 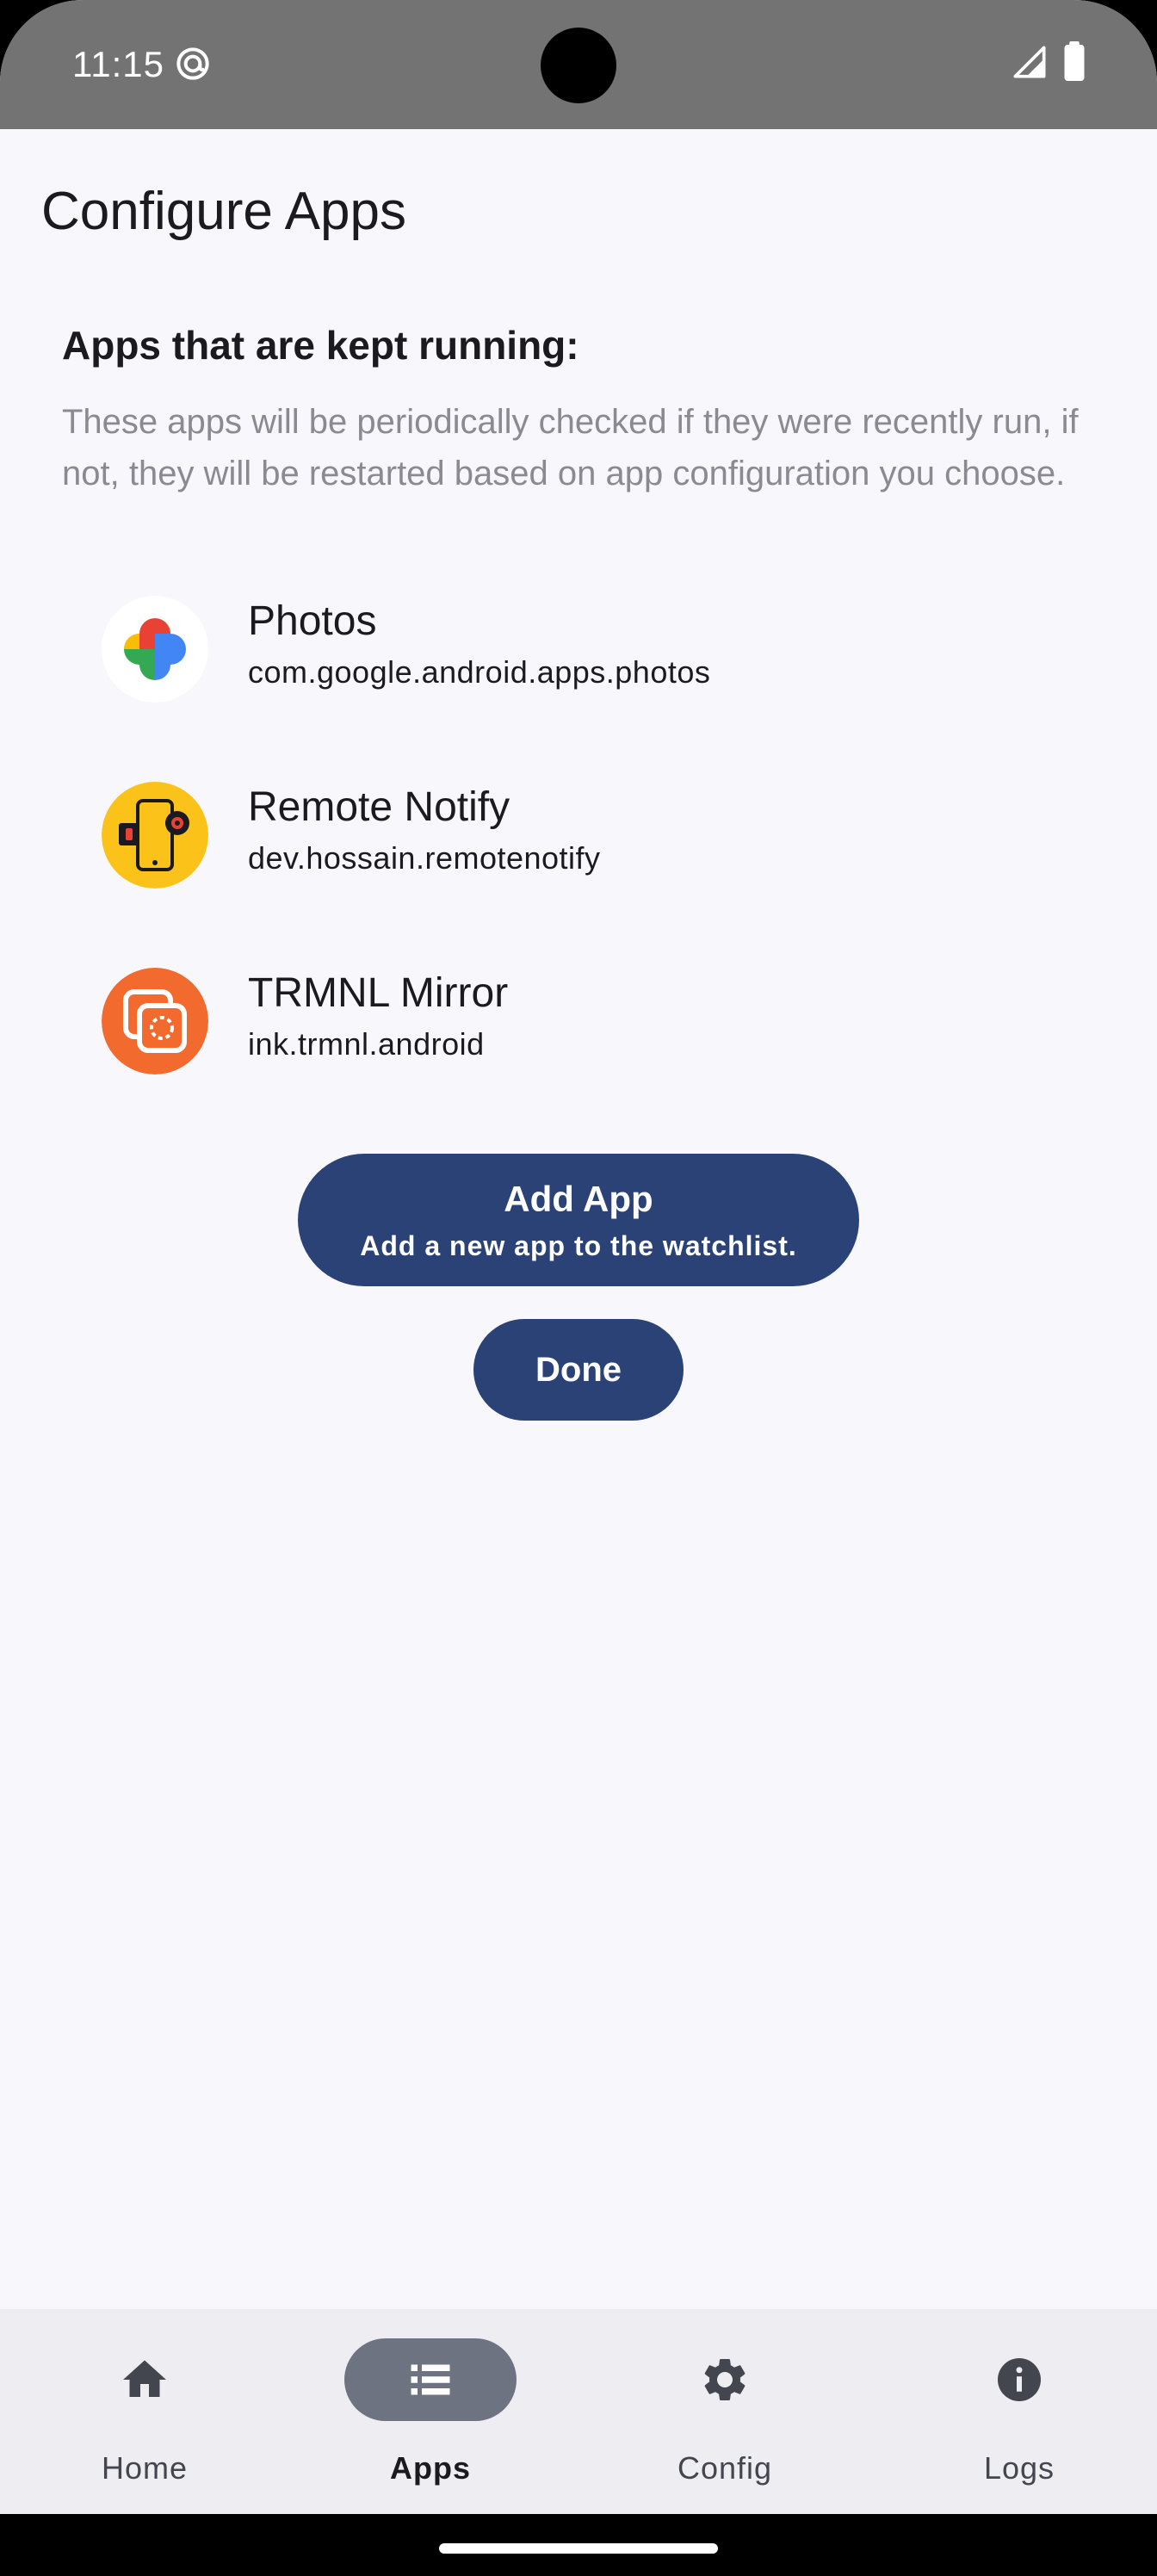 What do you see at coordinates (313, 621) in the screenshot?
I see `app-name: Photos` at bounding box center [313, 621].